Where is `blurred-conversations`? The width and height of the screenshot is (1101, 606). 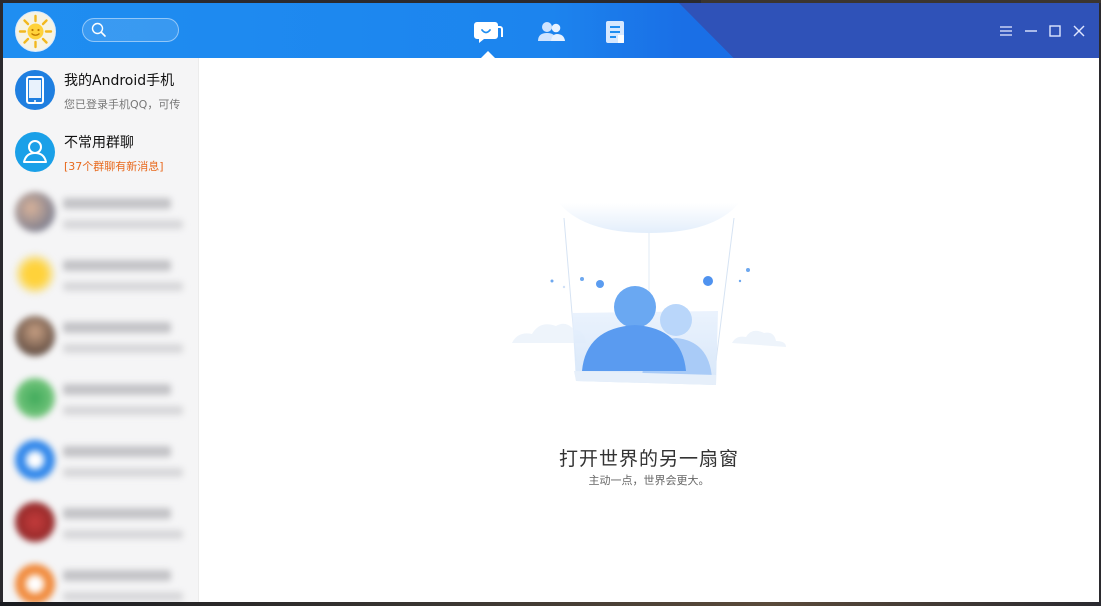 blurred-conversations is located at coordinates (100, 392).